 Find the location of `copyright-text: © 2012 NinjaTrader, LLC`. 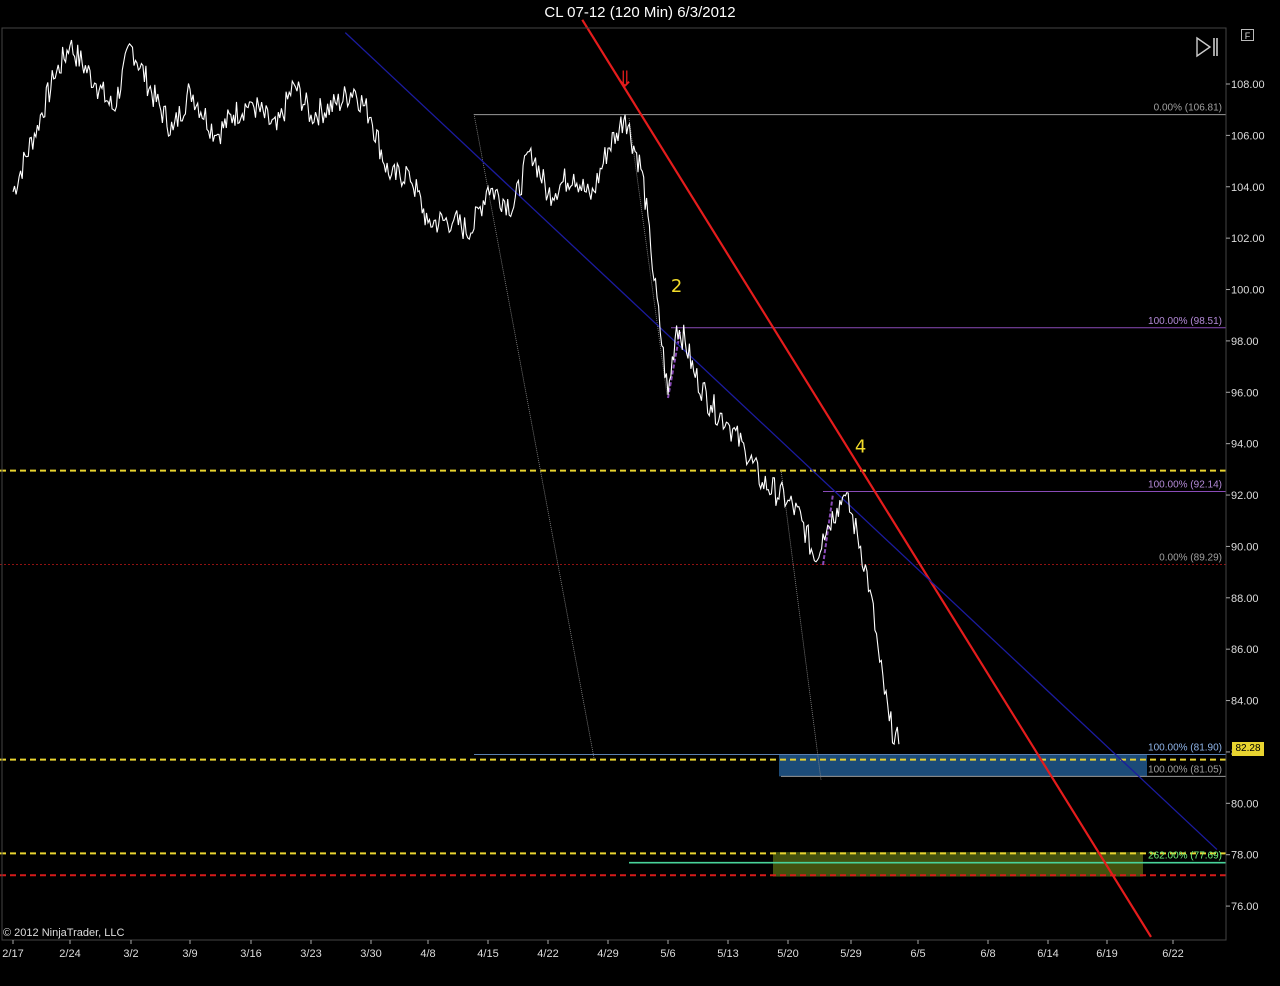

copyright-text: © 2012 NinjaTrader, LLC is located at coordinates (64, 933).